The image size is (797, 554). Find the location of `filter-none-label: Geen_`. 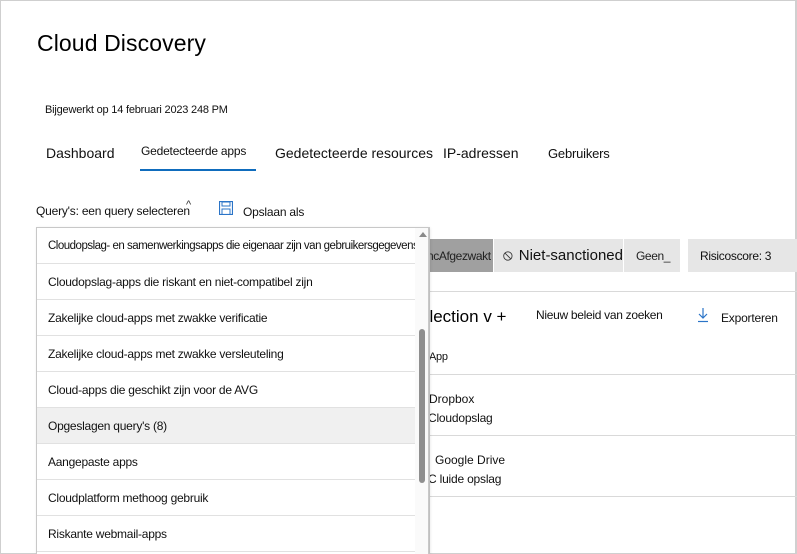

filter-none-label: Geen_ is located at coordinates (653, 255).